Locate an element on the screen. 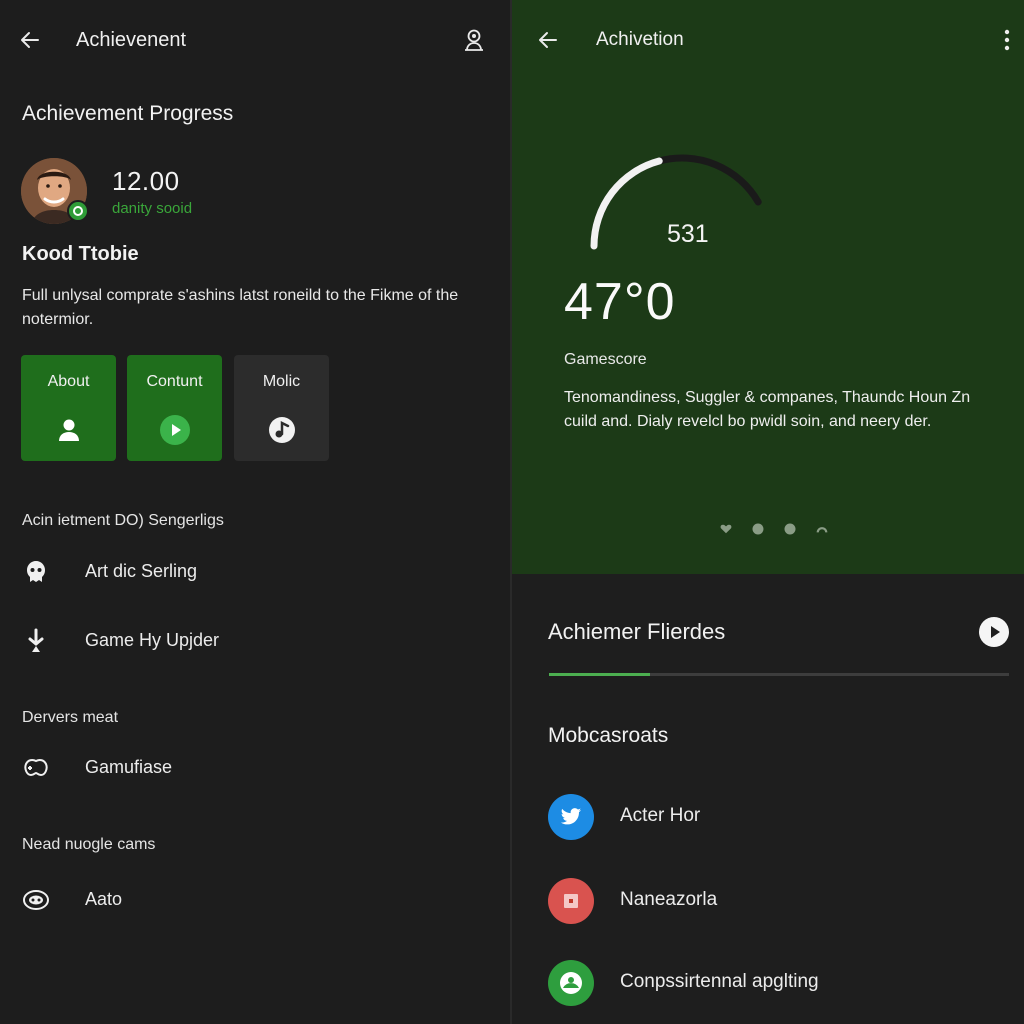 The width and height of the screenshot is (1024, 1024). alien-icon is located at coordinates (36, 572).